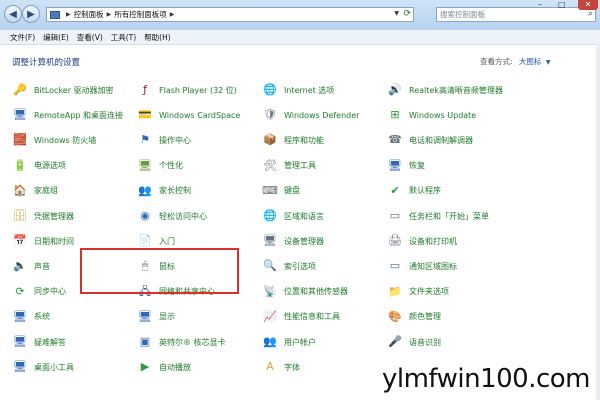 This screenshot has height=400, width=600. What do you see at coordinates (438, 216) in the screenshot?
I see `control-panel-item: ▭ 任务栏和「开始」菜单` at bounding box center [438, 216].